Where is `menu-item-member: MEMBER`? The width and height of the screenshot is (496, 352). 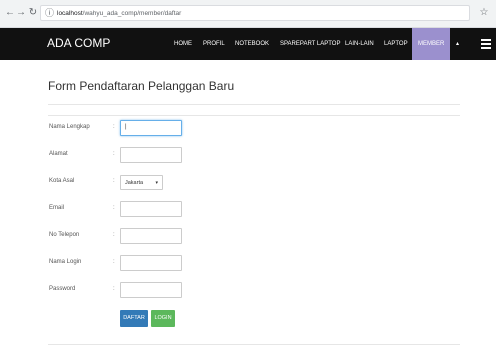 menu-item-member: MEMBER is located at coordinates (431, 44).